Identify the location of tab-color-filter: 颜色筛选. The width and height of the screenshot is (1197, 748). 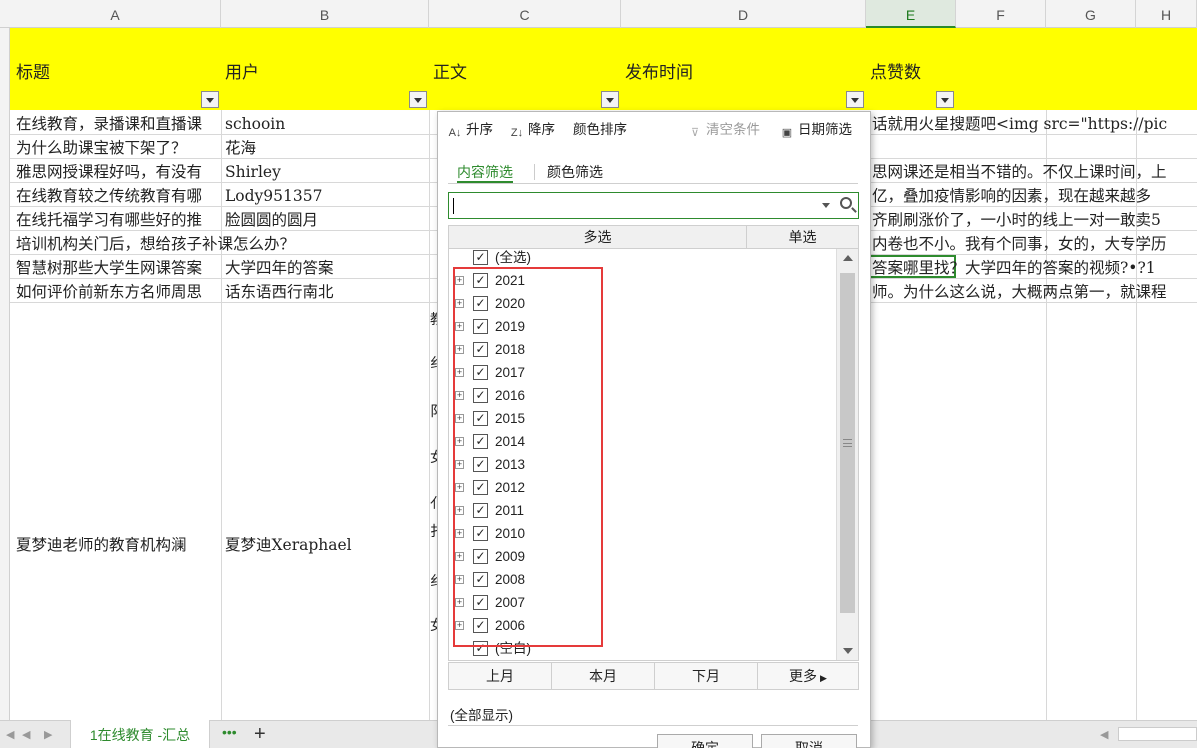
(575, 172).